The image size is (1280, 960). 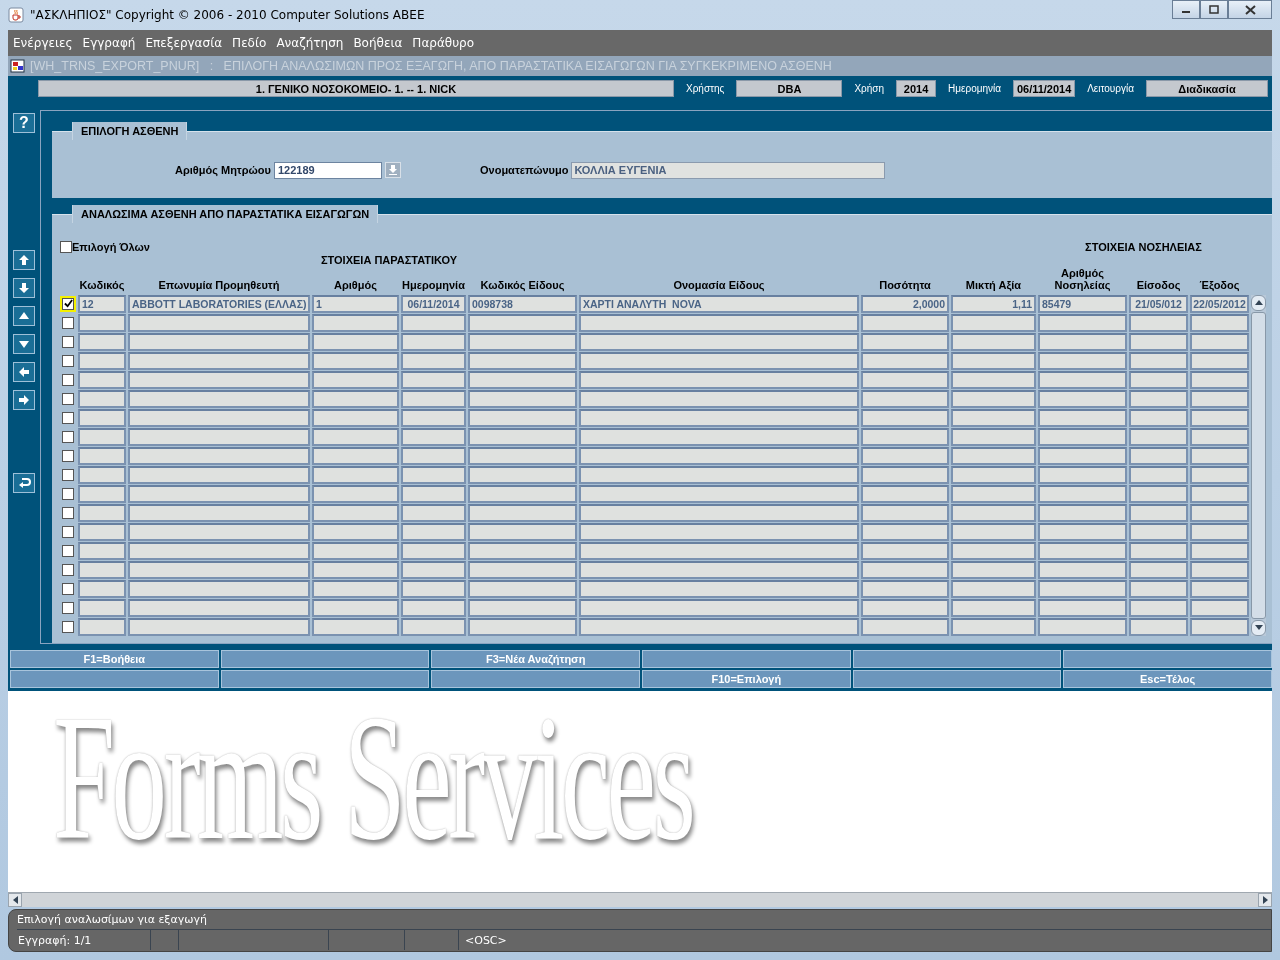 I want to click on menu-item: Επεξεργασία, so click(x=184, y=42).